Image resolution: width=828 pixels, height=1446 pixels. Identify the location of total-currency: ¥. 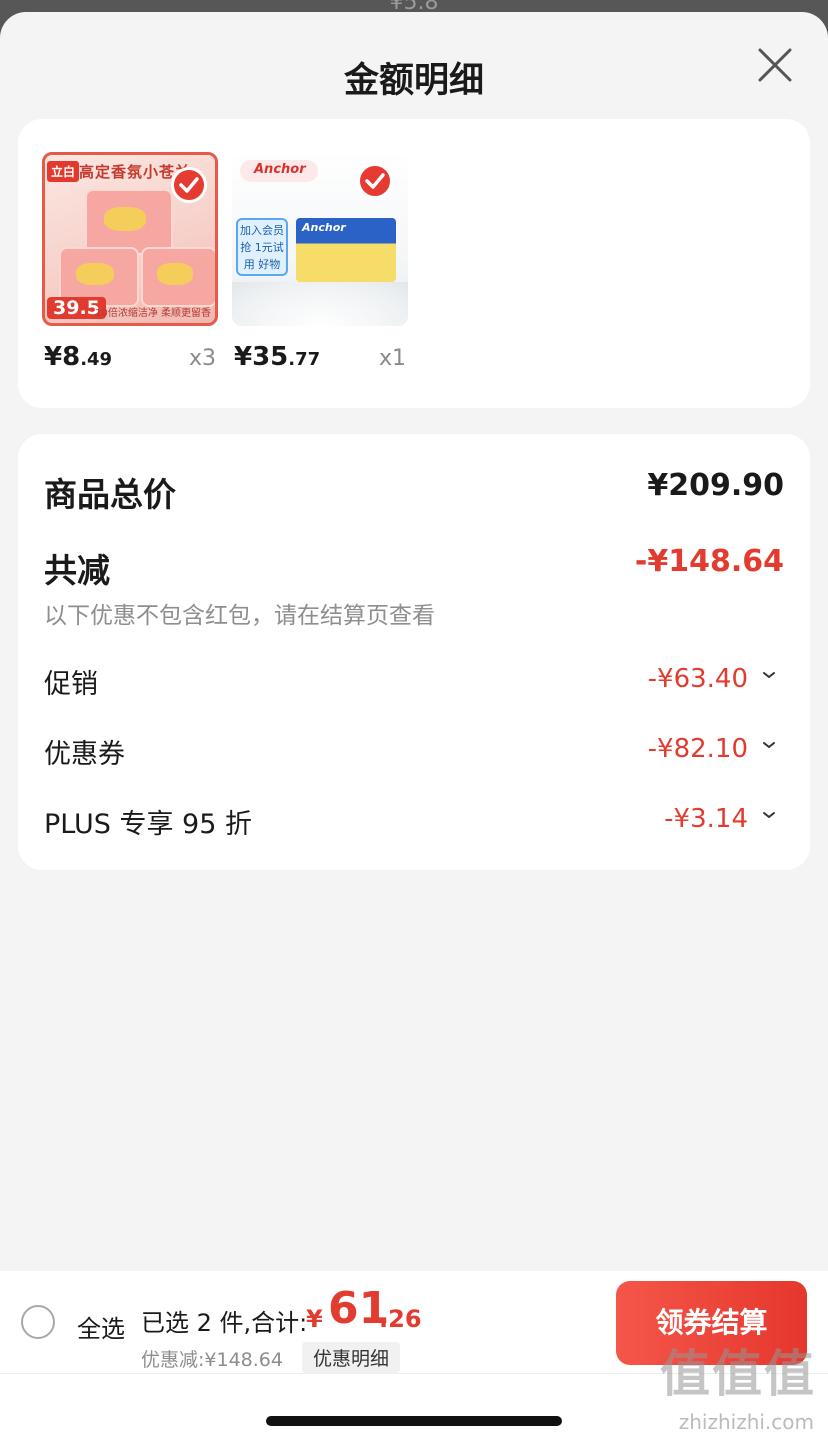
(314, 1319).